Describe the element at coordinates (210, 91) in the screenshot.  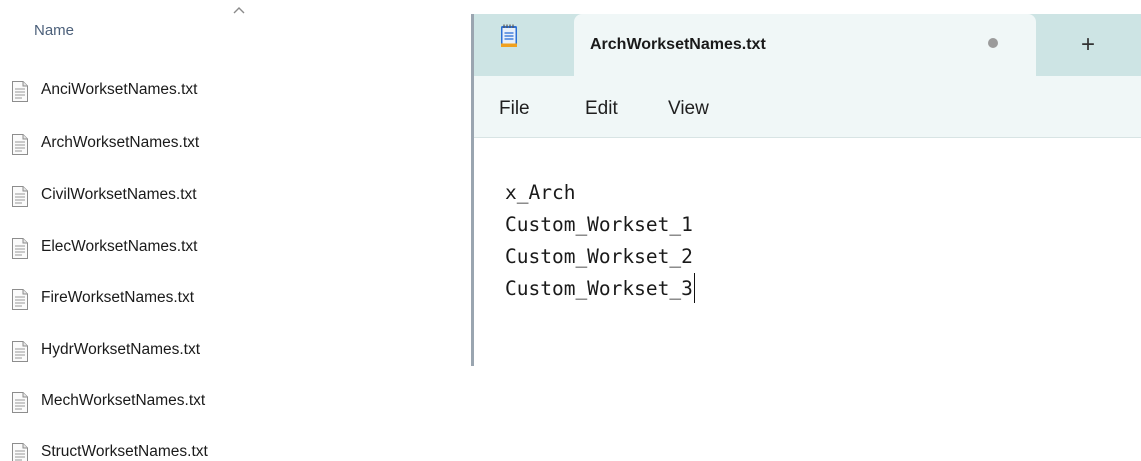
I see `file-row: AnciWorksetNames.txt` at that location.